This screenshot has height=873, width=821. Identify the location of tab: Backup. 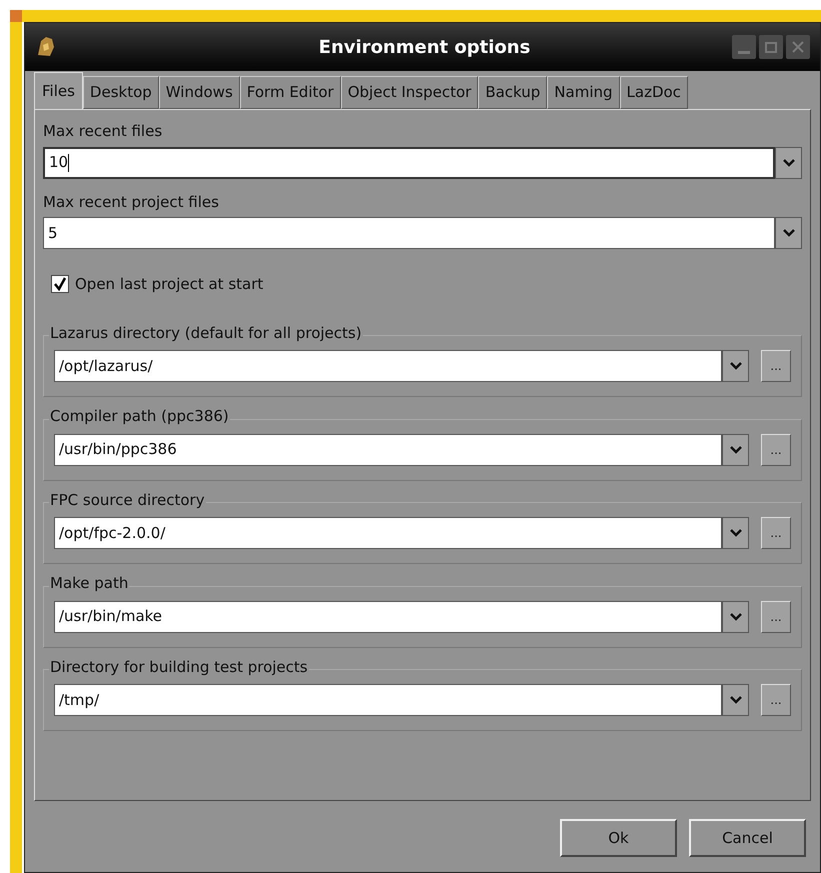
(513, 92).